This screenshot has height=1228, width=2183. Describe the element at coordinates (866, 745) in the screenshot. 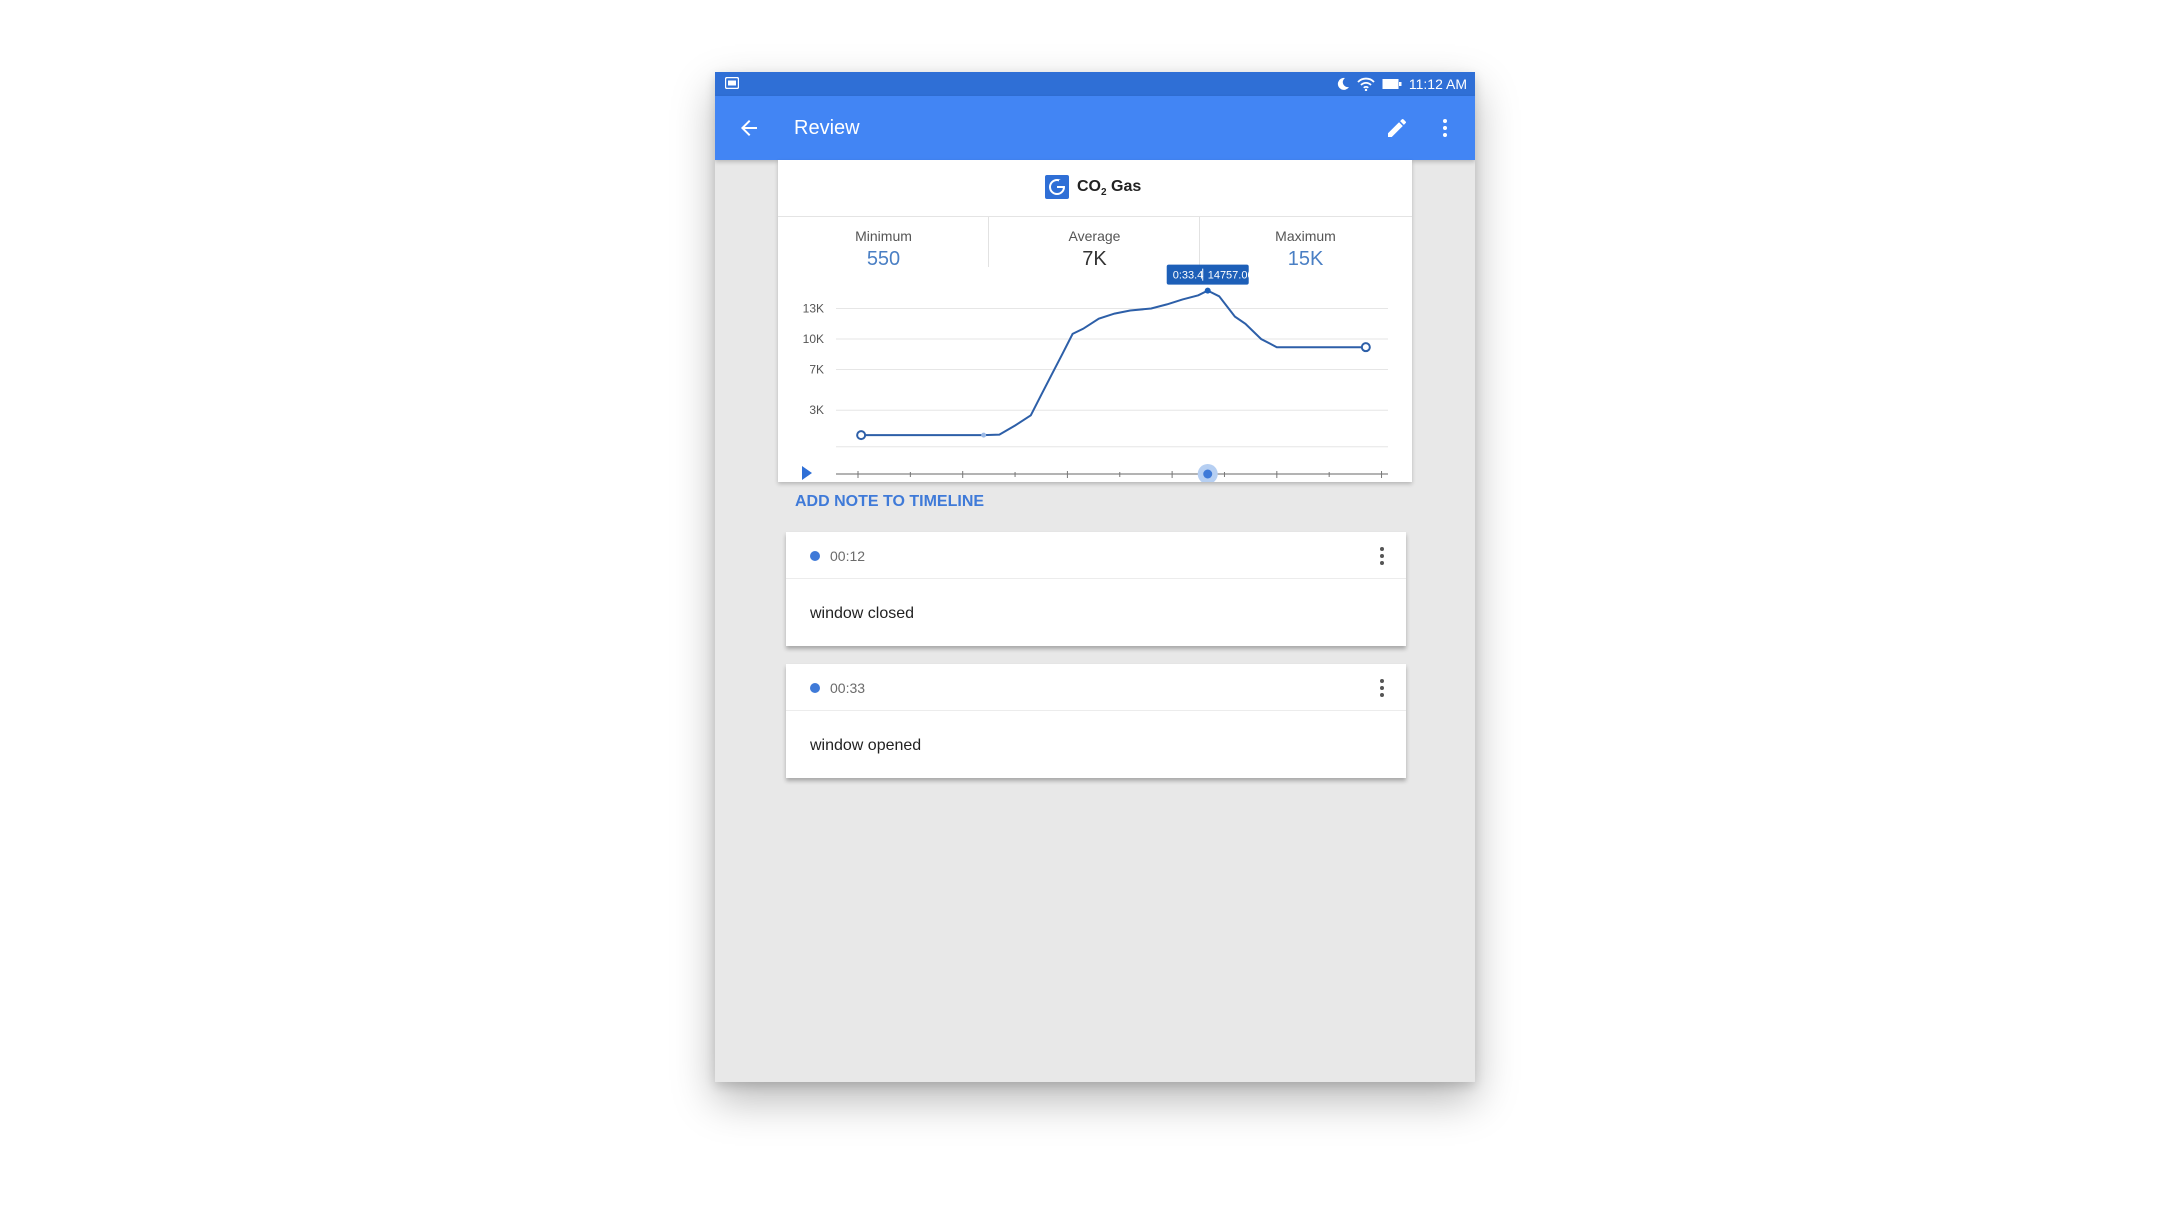

I see `note-text: window opened` at that location.